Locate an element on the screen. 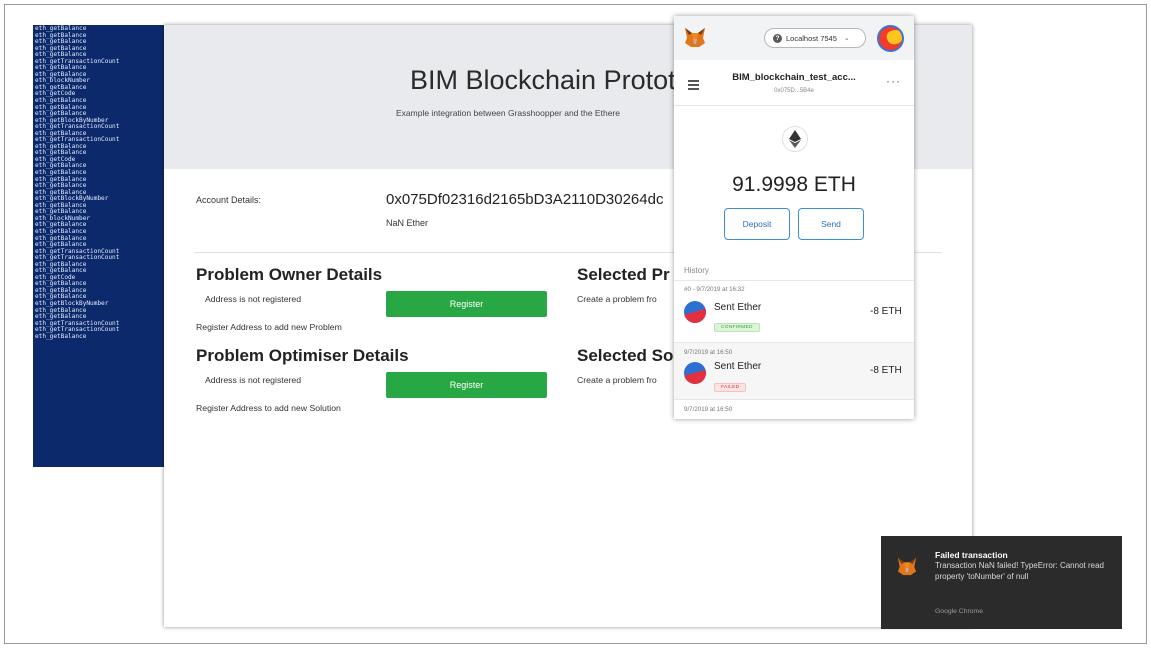  register-owner-button: Register is located at coordinates (466, 304).